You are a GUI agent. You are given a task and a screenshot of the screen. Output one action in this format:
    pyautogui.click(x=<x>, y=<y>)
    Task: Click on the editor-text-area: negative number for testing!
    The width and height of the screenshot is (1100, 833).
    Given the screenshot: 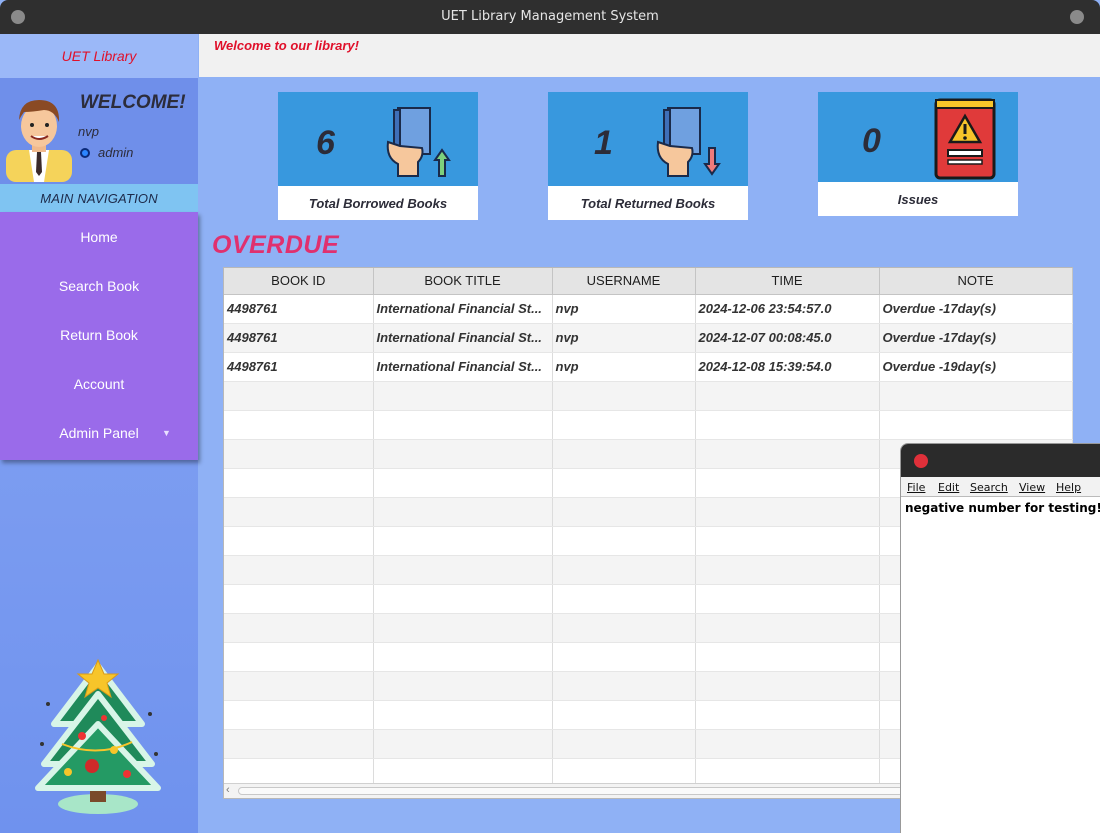 What is the action you would take?
    pyautogui.click(x=1002, y=507)
    